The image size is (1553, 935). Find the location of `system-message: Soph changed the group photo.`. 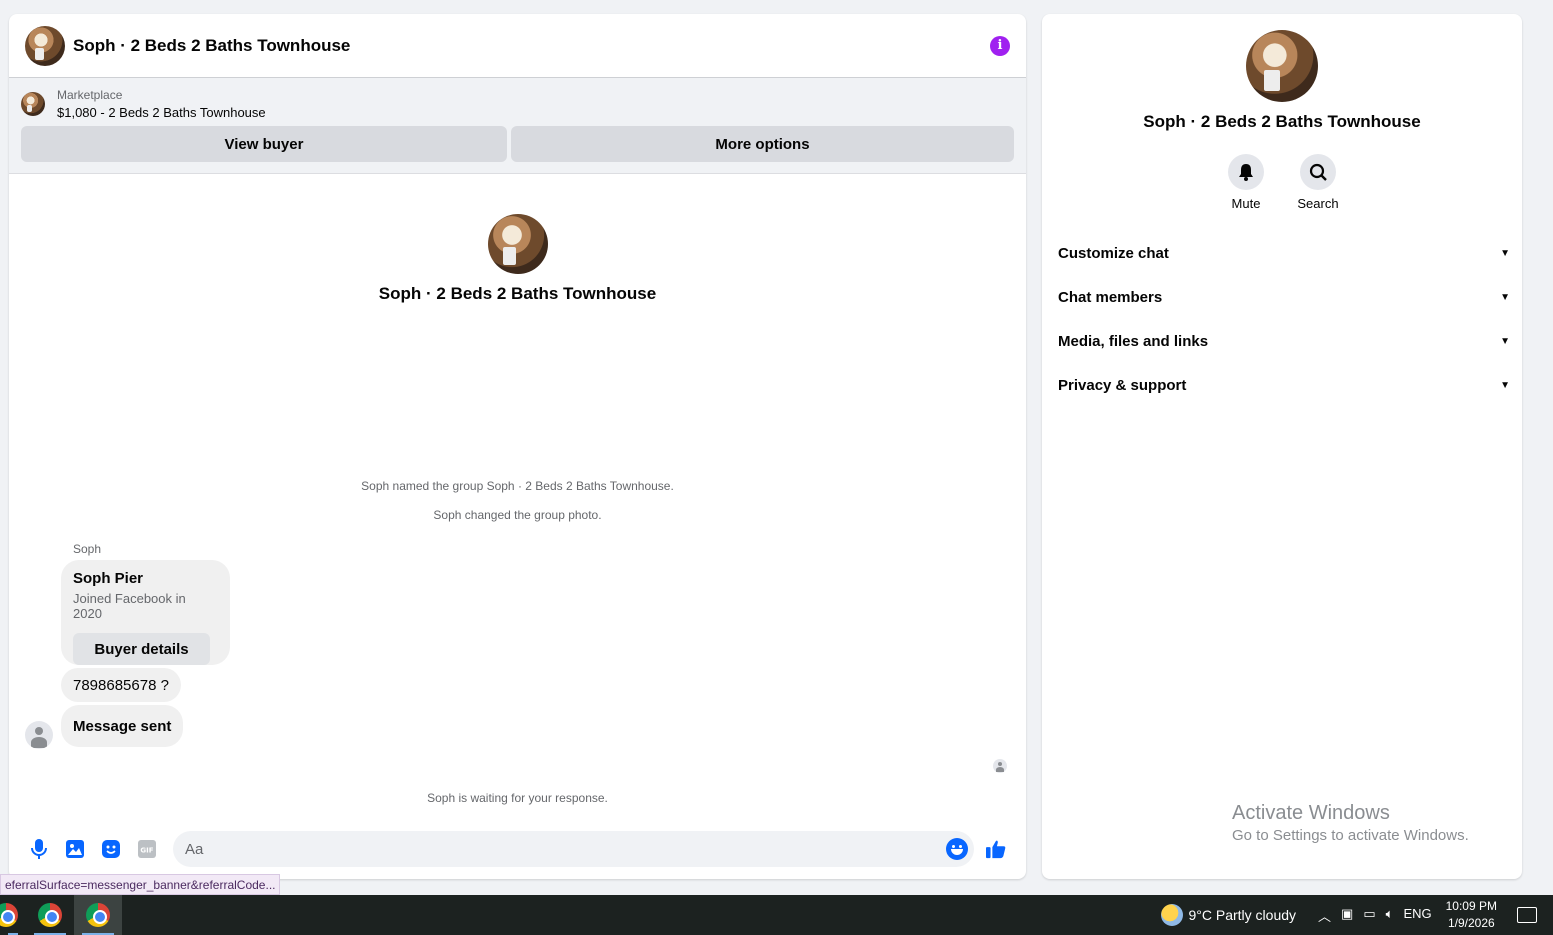

system-message: Soph changed the group photo. is located at coordinates (517, 515).